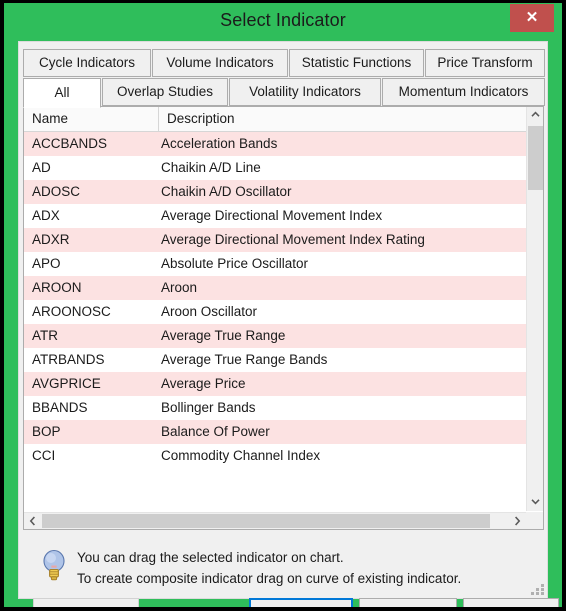  Describe the element at coordinates (44, 455) in the screenshot. I see `cell-name: CCI` at that location.